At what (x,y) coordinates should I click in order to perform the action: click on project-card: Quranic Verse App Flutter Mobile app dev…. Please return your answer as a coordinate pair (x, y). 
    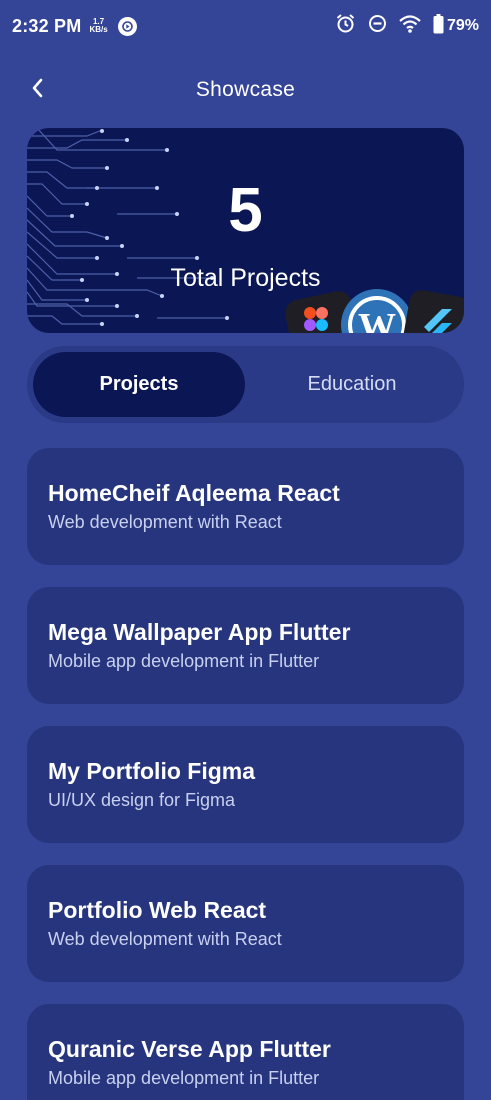
    Looking at the image, I should click on (245, 1052).